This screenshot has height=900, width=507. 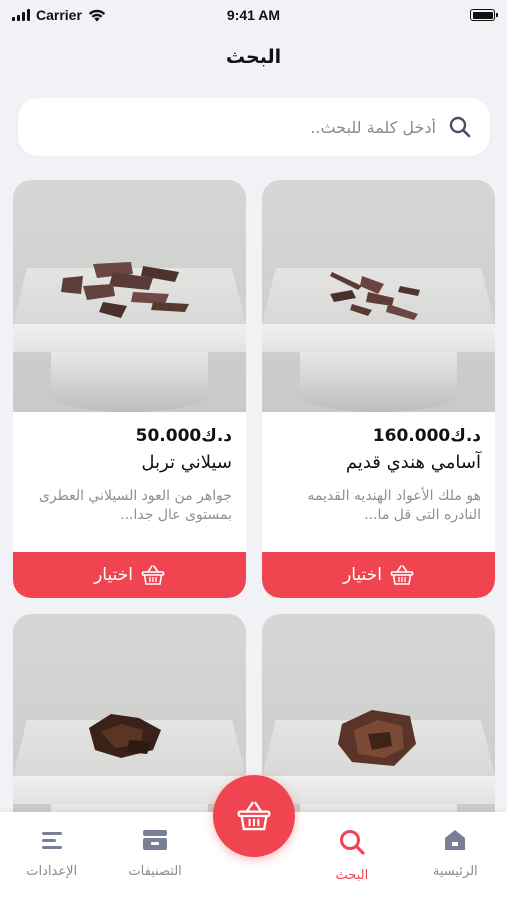 What do you see at coordinates (236, 127) in the screenshot?
I see `search-input` at bounding box center [236, 127].